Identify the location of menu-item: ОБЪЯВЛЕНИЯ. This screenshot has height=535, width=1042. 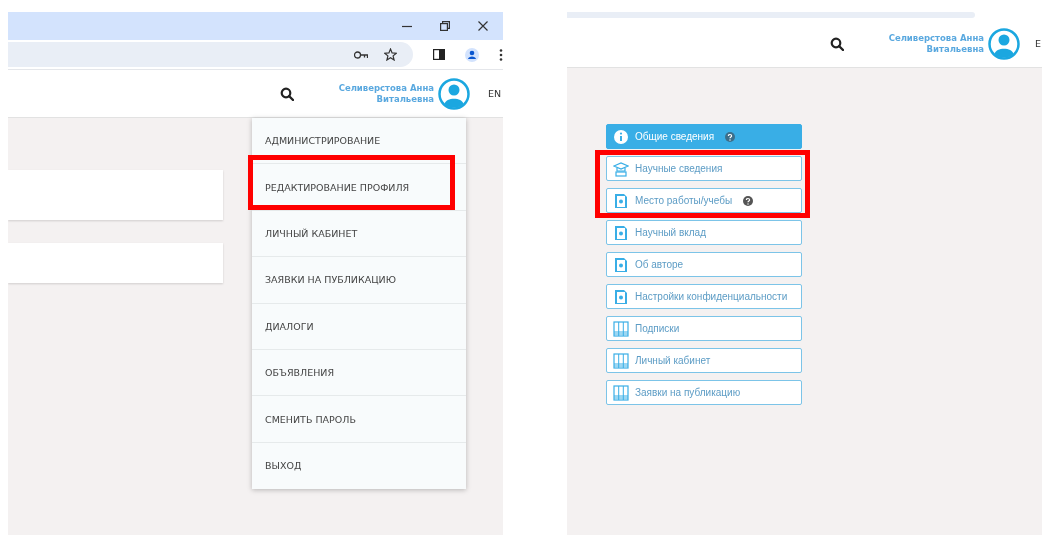
(359, 373).